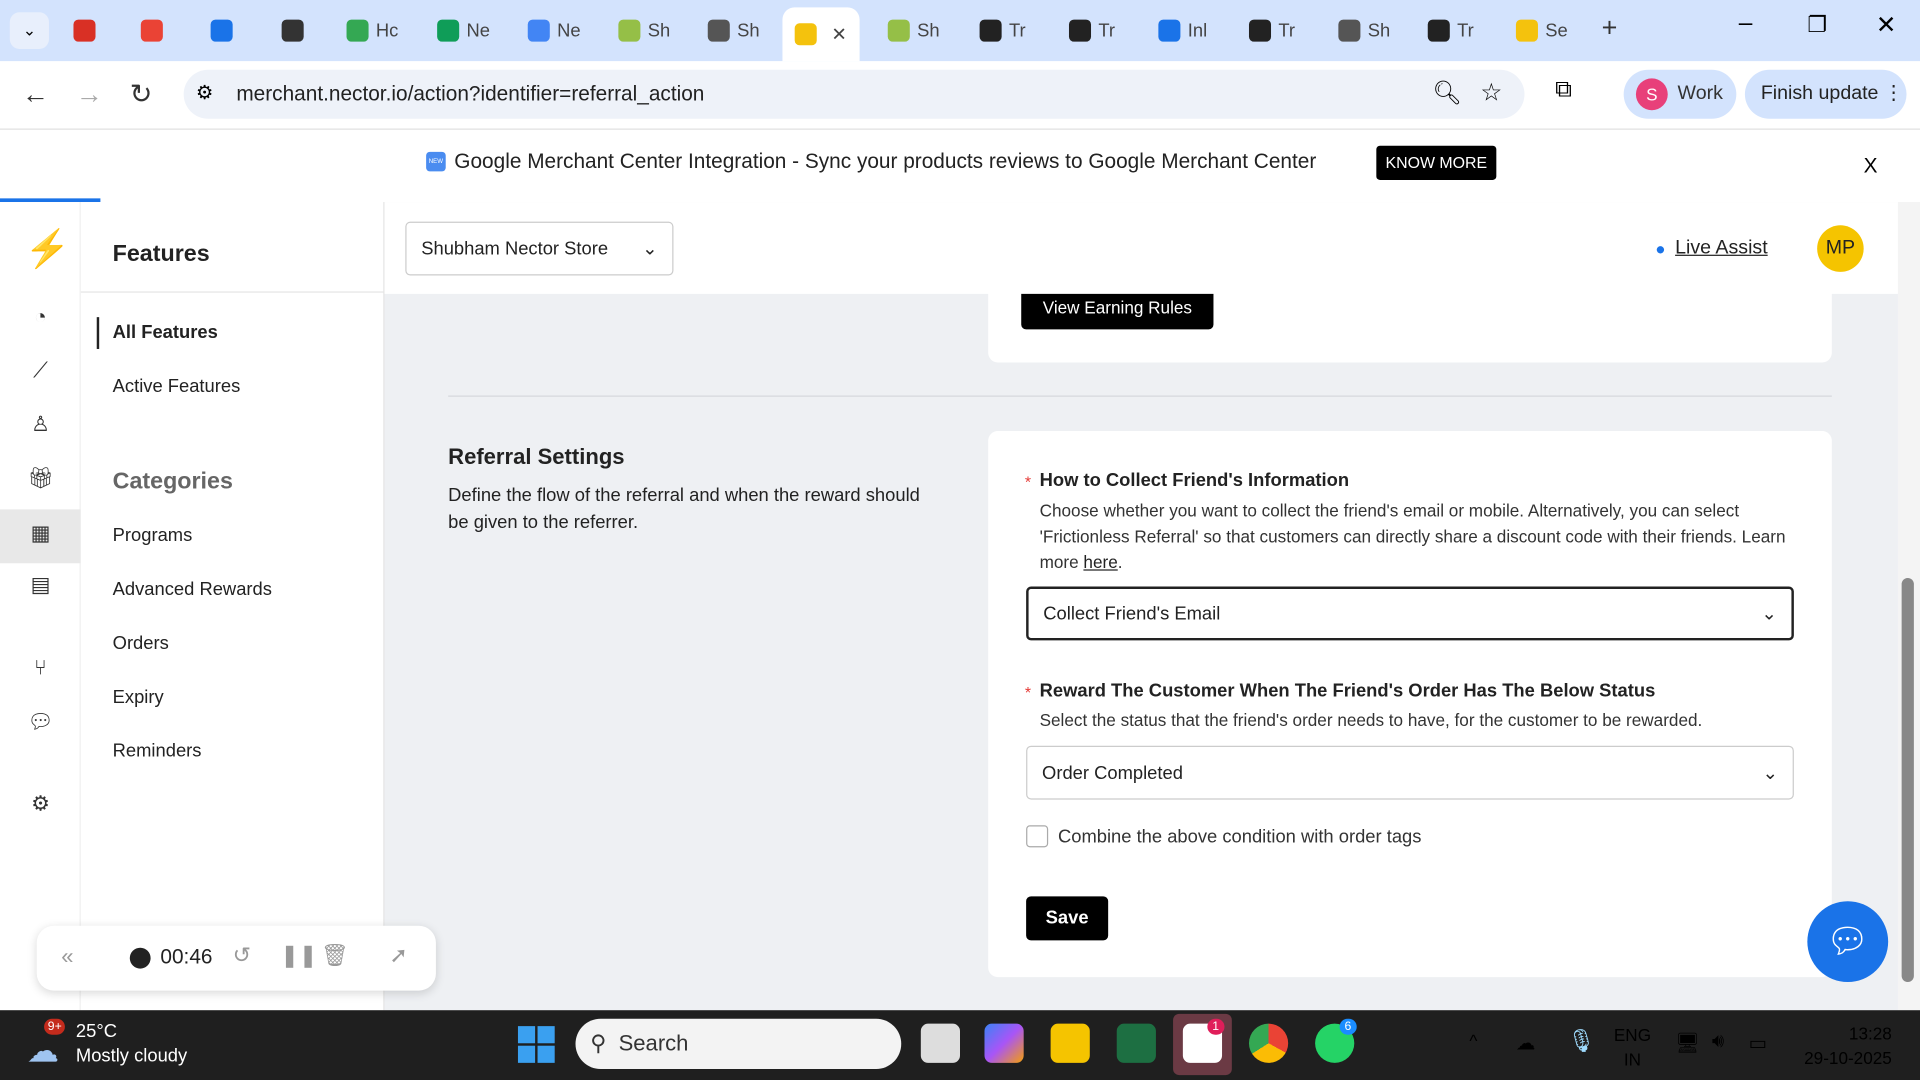 Image resolution: width=1920 pixels, height=1080 pixels. I want to click on file-explorer-icon, so click(1070, 1043).